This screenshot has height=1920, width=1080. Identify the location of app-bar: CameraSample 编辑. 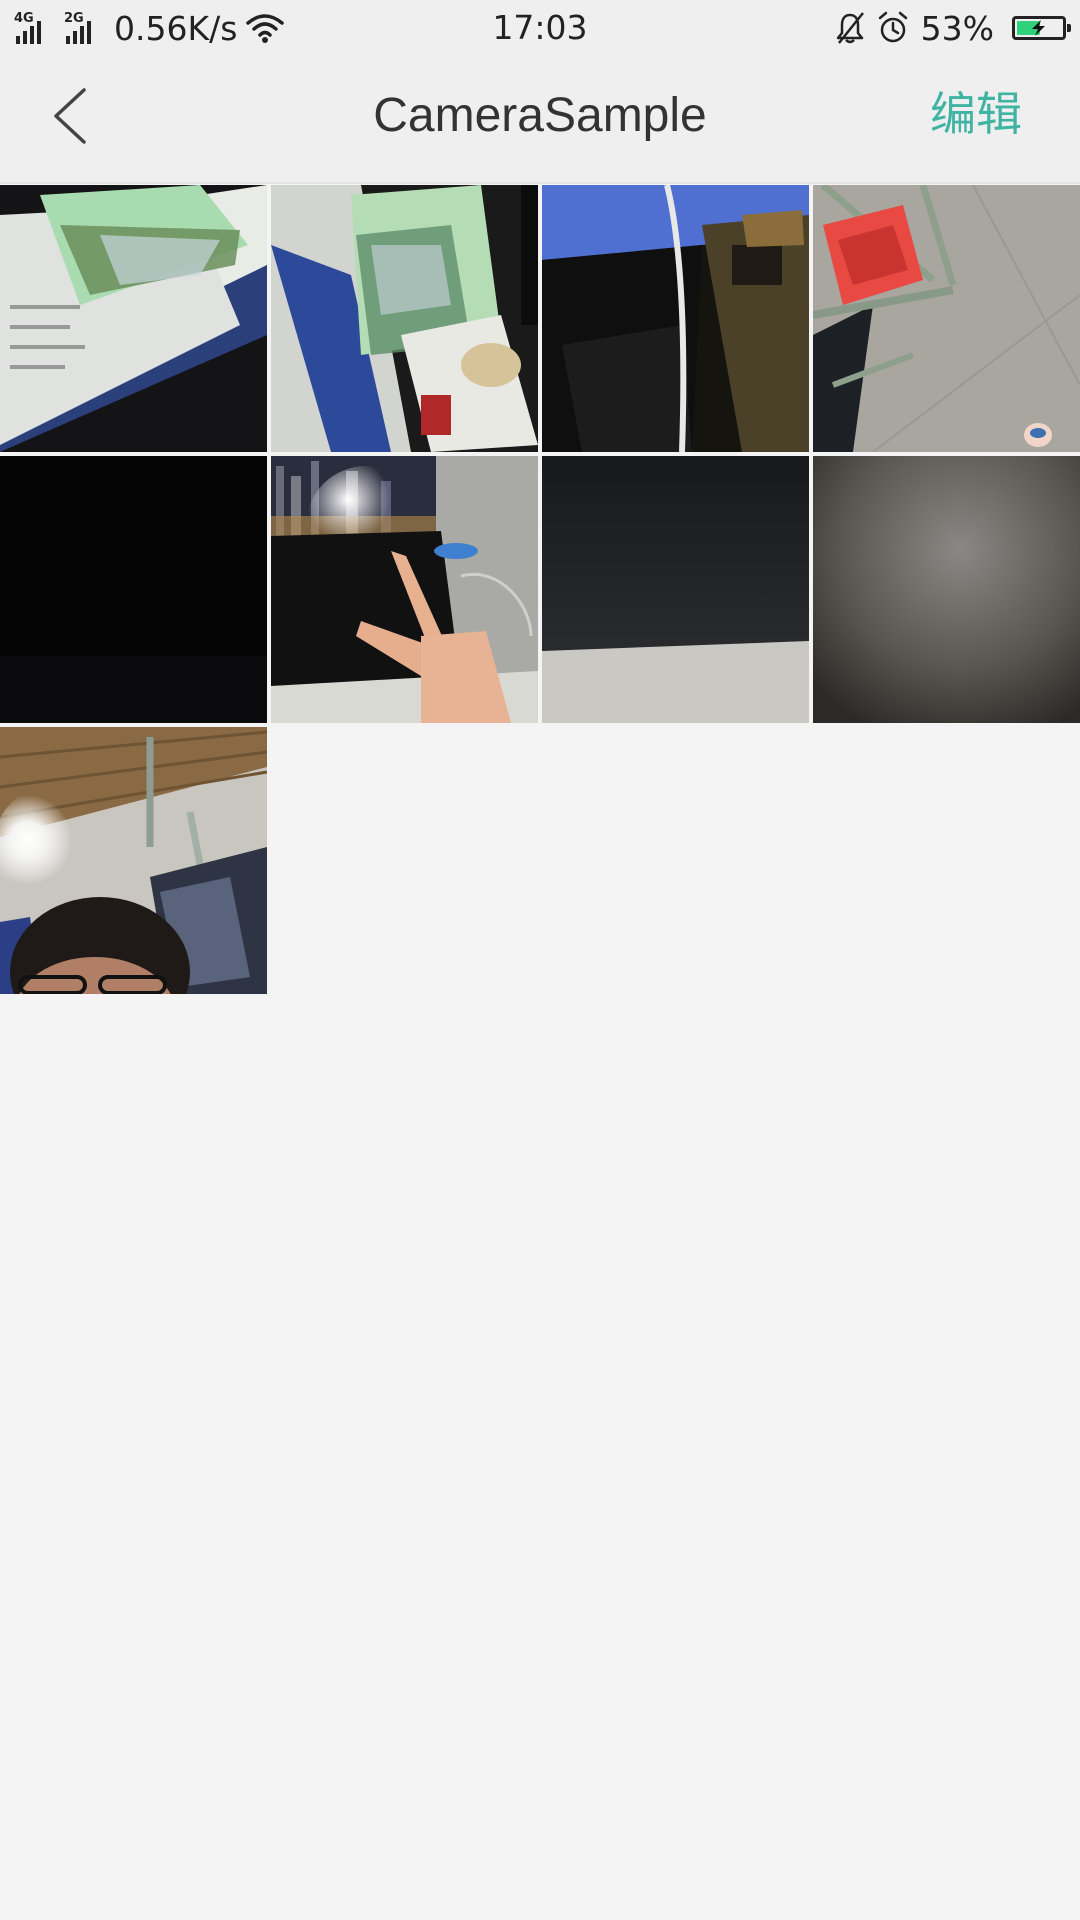
(540, 120).